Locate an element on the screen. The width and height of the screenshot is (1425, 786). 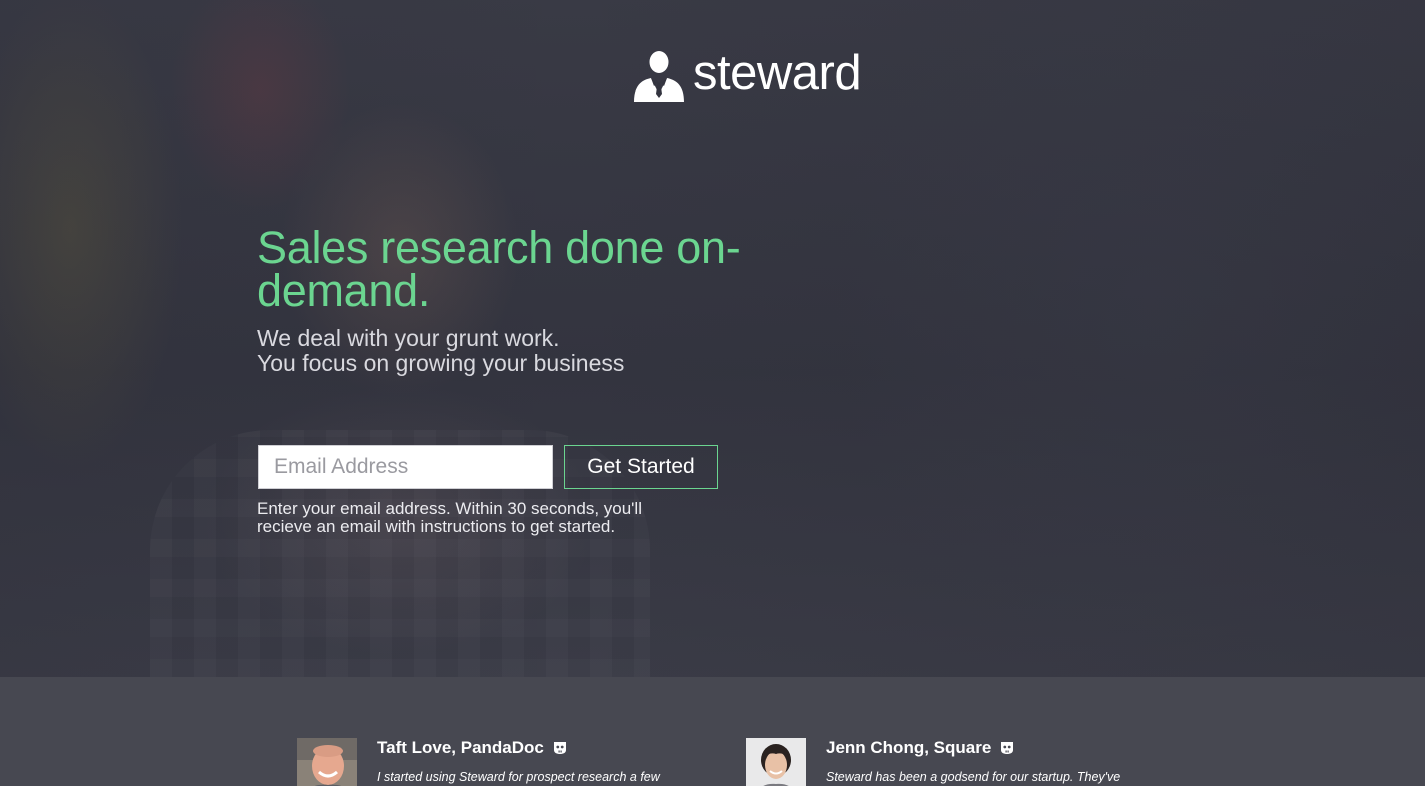
get-started-button: Get Started is located at coordinates (641, 467).